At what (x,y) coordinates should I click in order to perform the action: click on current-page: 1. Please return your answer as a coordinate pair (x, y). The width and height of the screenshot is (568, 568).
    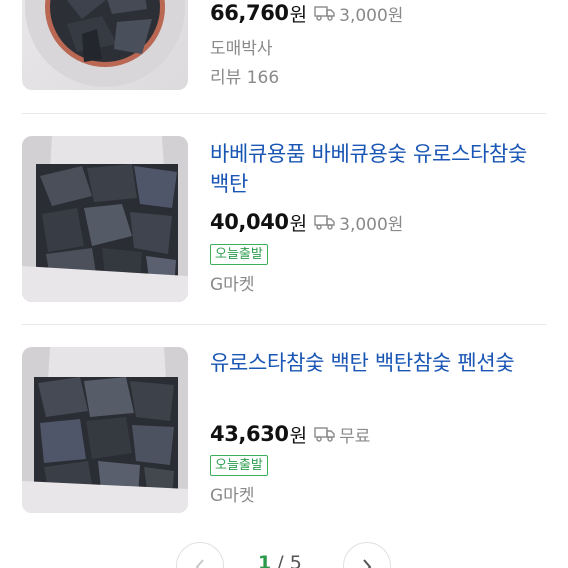
    Looking at the image, I should click on (265, 560).